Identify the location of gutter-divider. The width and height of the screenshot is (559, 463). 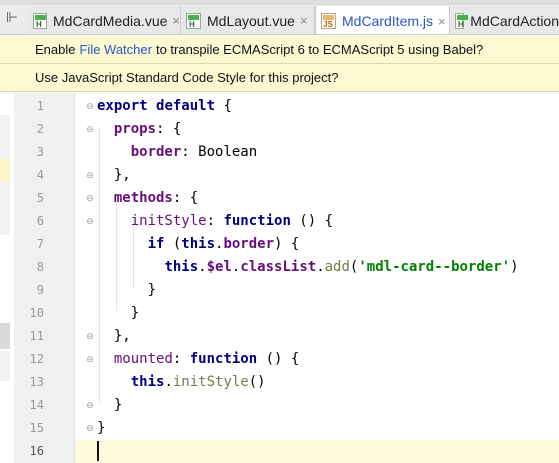
(74, 278).